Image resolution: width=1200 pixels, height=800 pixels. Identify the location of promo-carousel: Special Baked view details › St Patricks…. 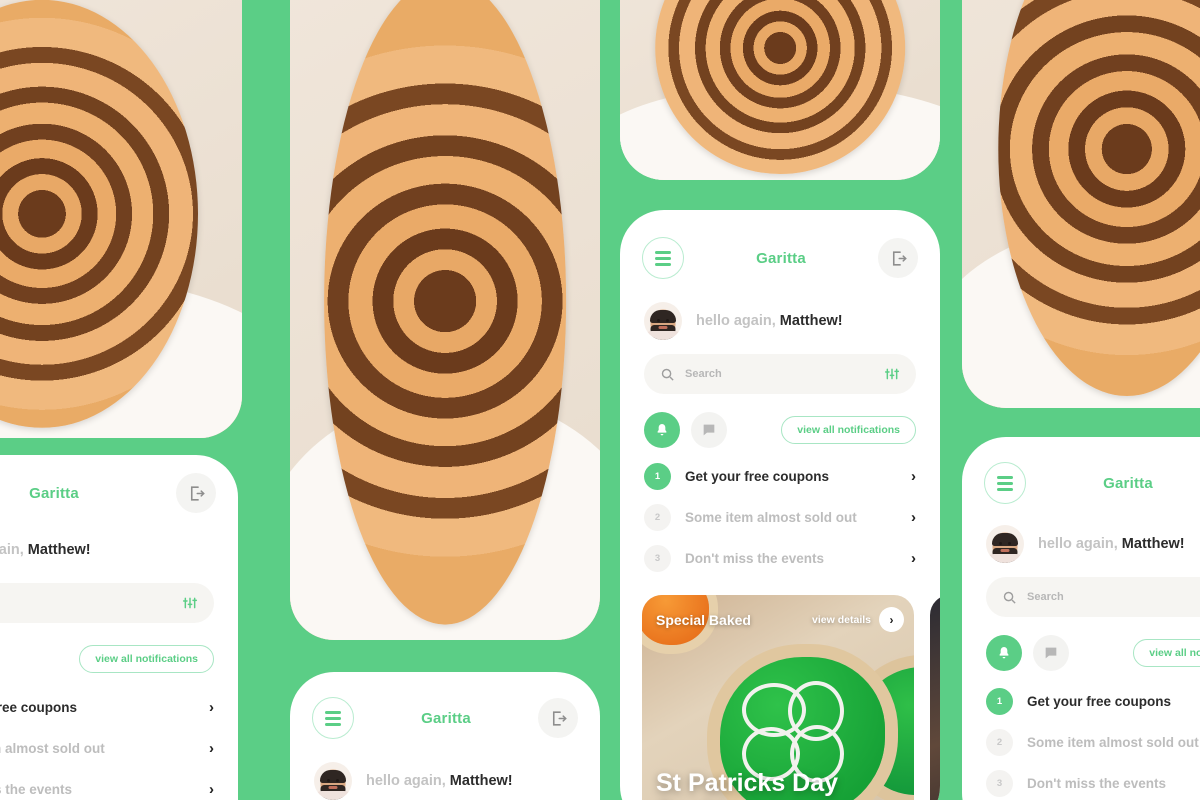
(780, 689).